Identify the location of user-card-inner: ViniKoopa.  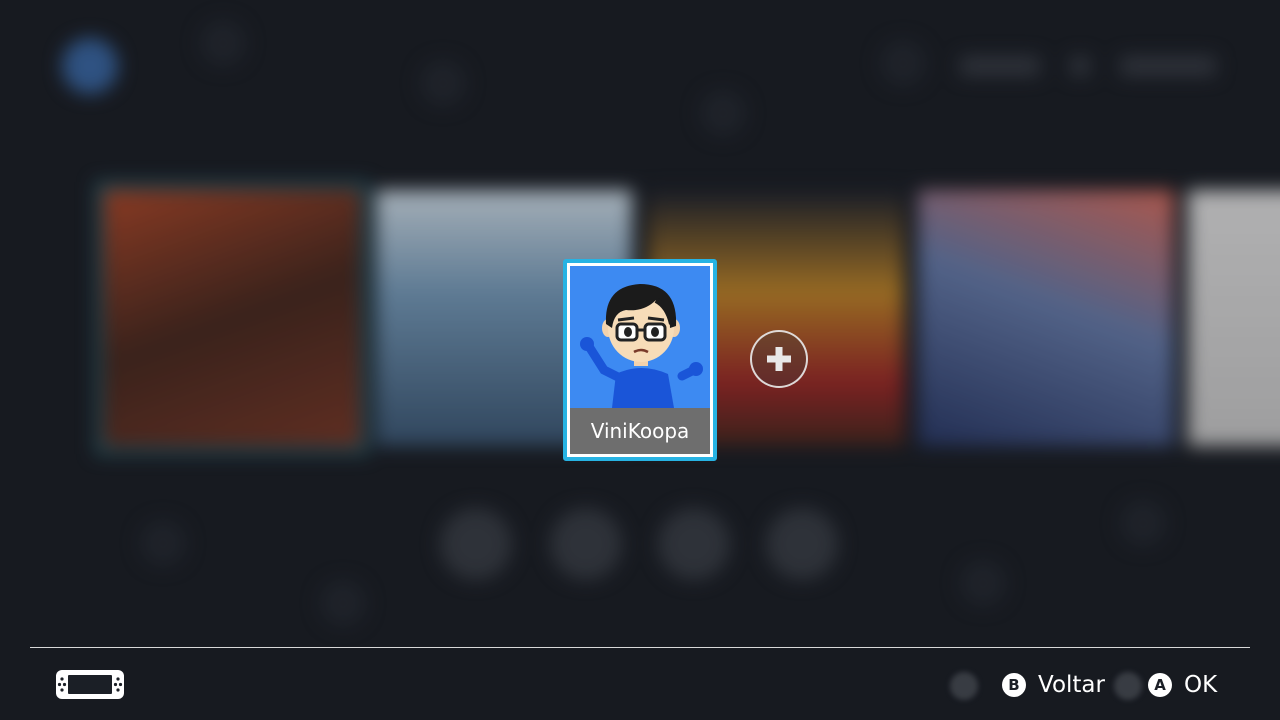
(640, 360).